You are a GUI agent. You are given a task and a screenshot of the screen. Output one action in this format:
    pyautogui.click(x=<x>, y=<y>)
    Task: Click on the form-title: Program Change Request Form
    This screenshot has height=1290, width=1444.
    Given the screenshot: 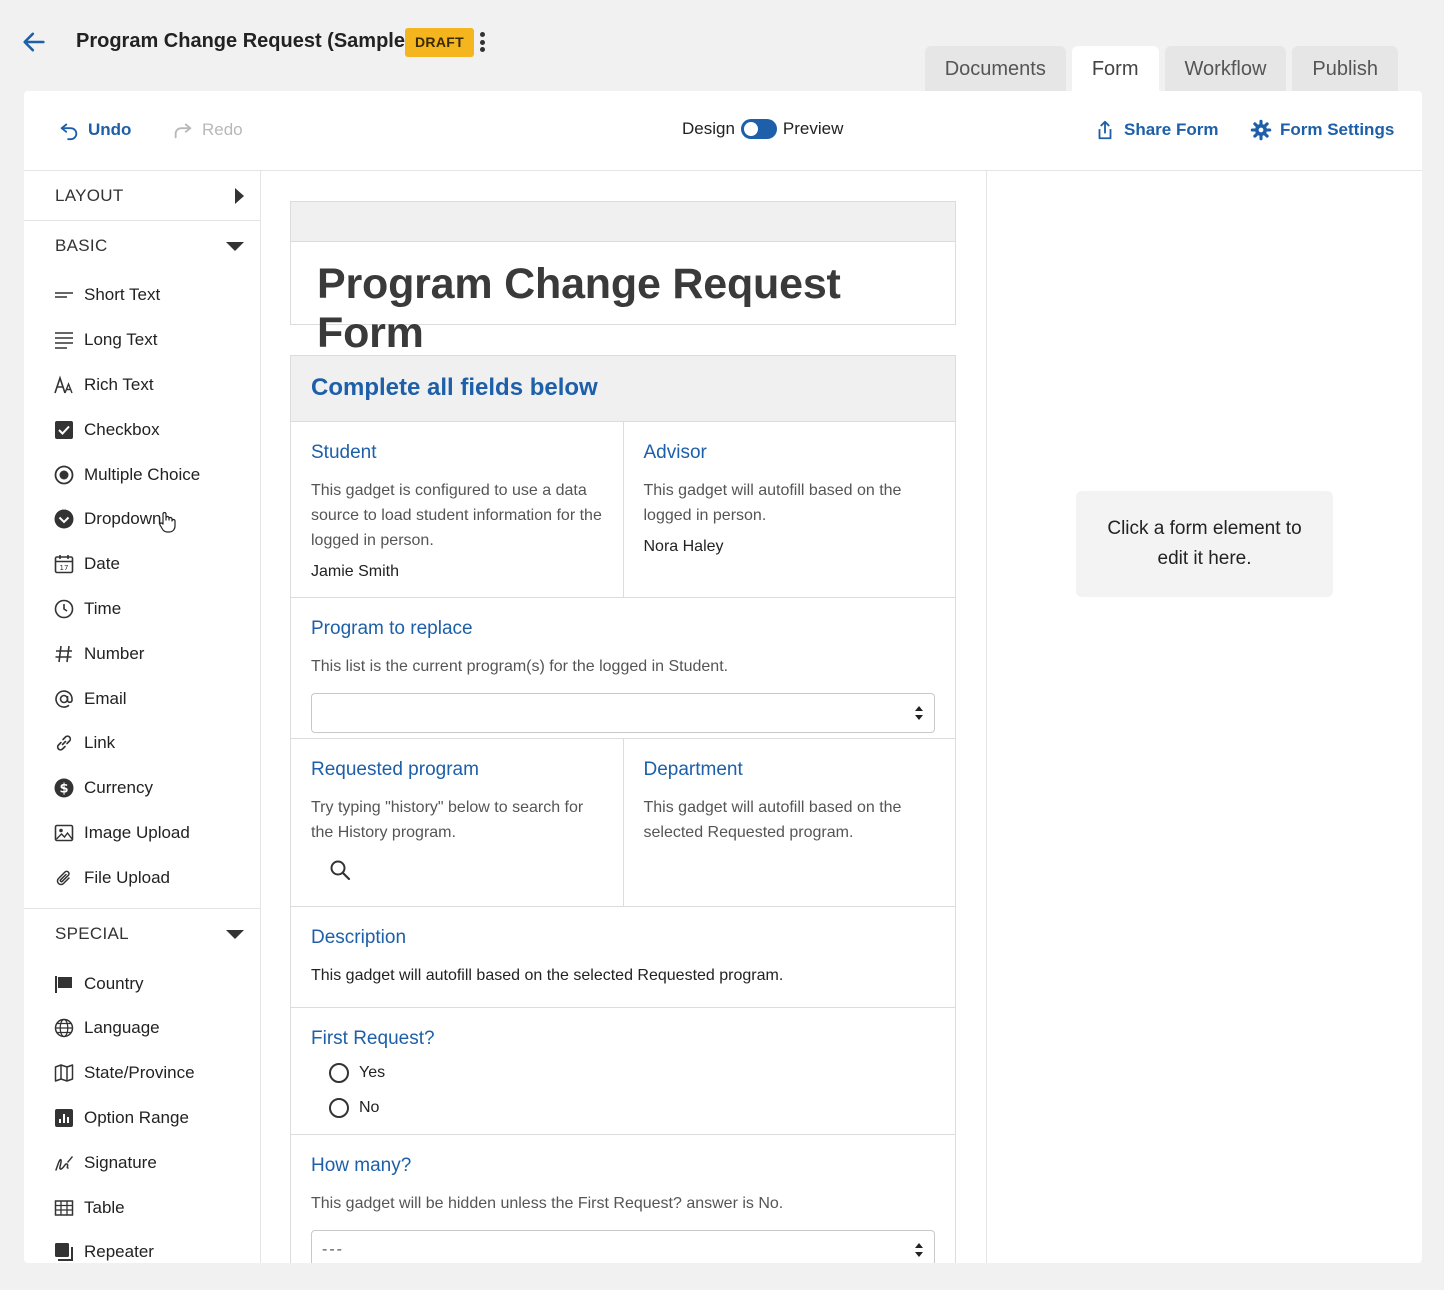 What is the action you would take?
    pyautogui.click(x=579, y=308)
    